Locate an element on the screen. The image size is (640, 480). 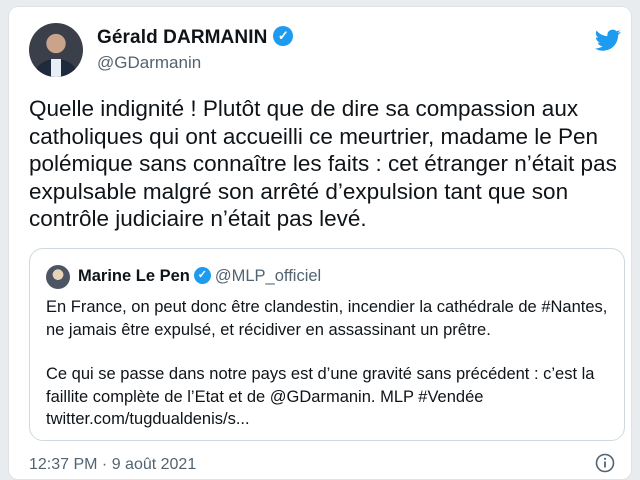
twitter-bird-icon is located at coordinates (608, 40).